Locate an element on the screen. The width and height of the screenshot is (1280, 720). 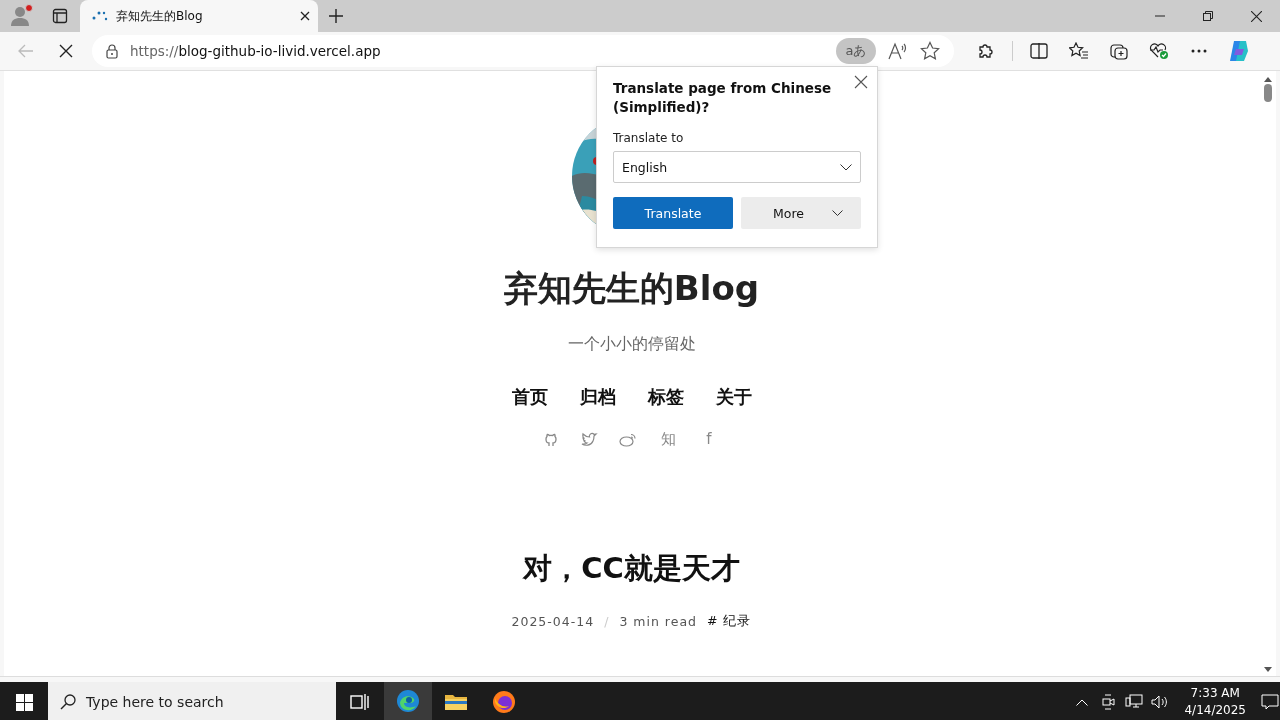
blog-title: 弃知先生的Blog is located at coordinates (631, 288).